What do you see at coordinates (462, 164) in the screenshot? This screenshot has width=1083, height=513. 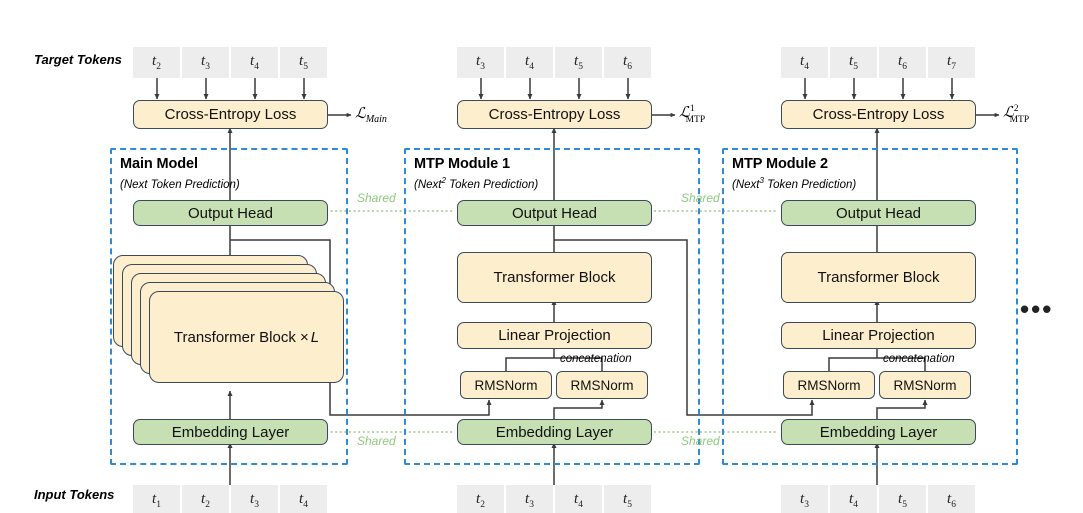 I see `module-title-mtp-module-1: MTP Module 1` at bounding box center [462, 164].